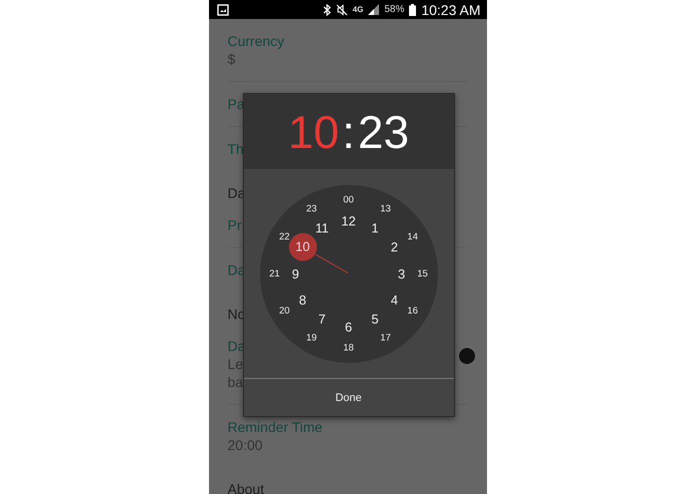 This screenshot has height=494, width=695. I want to click on hour-option: 16, so click(412, 311).